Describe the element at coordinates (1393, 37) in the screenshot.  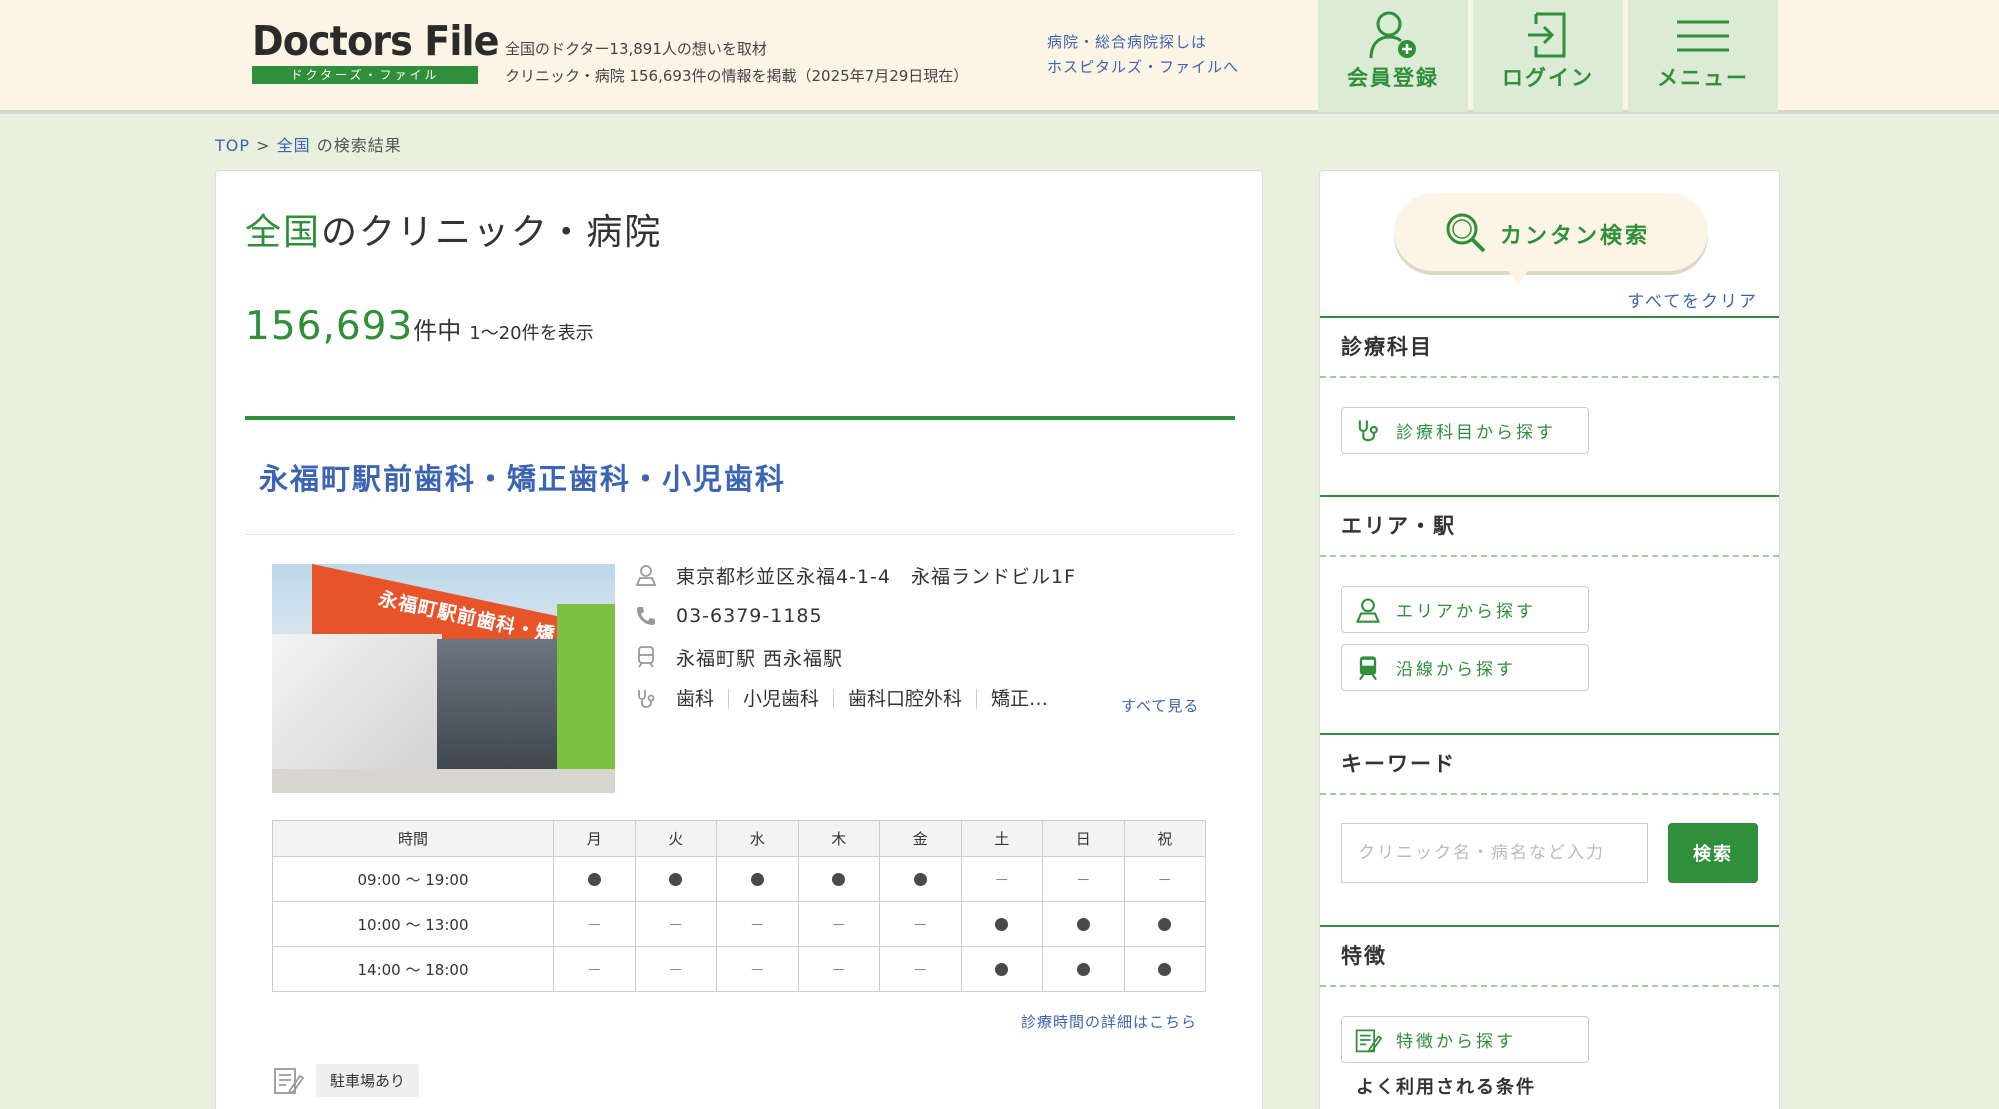
I see `user-add-icon` at that location.